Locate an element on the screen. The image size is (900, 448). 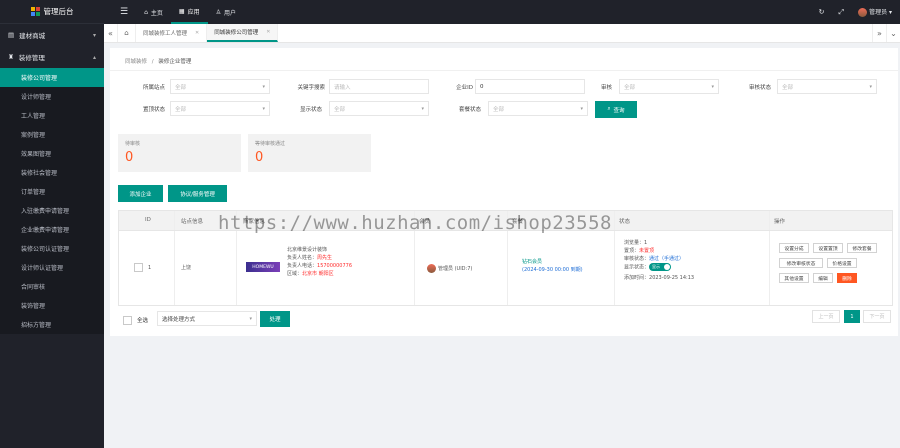
show-status-label: 显示状态 is located at coordinates (310, 110).